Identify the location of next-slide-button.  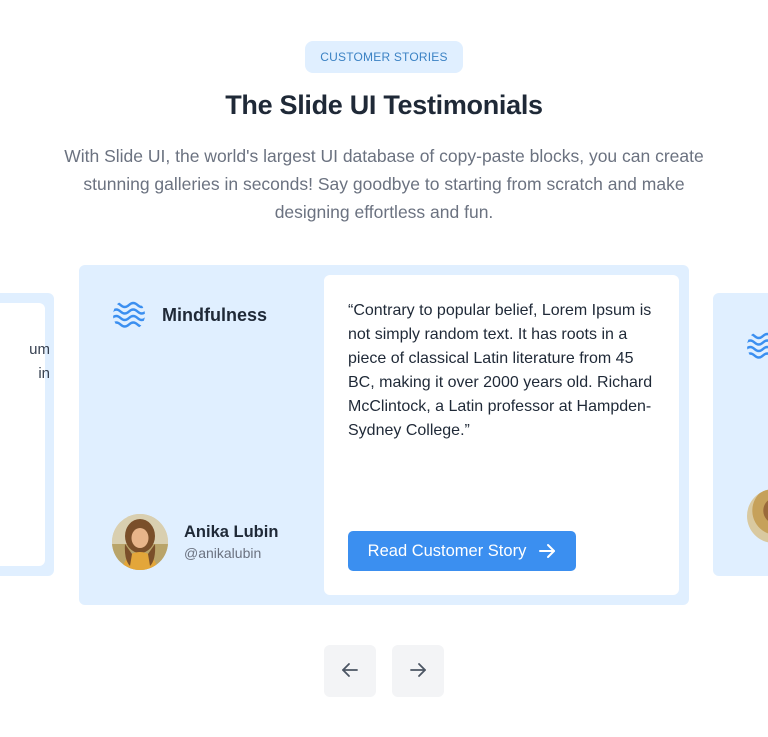
(418, 671).